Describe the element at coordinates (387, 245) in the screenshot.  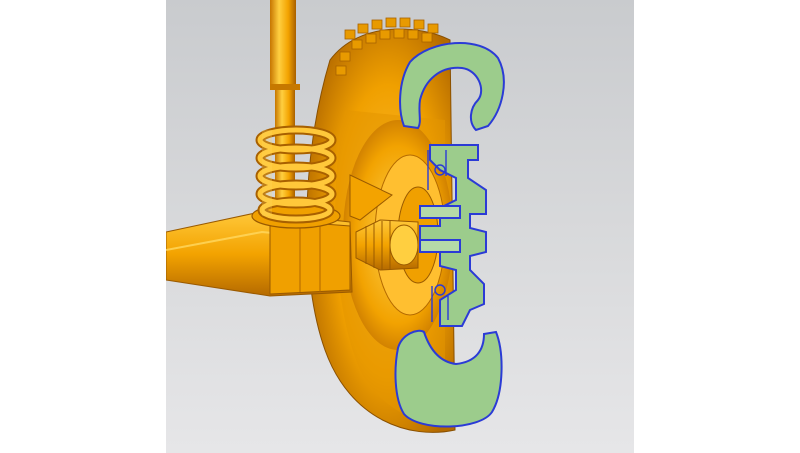
I see `drive-shaft-boot` at that location.